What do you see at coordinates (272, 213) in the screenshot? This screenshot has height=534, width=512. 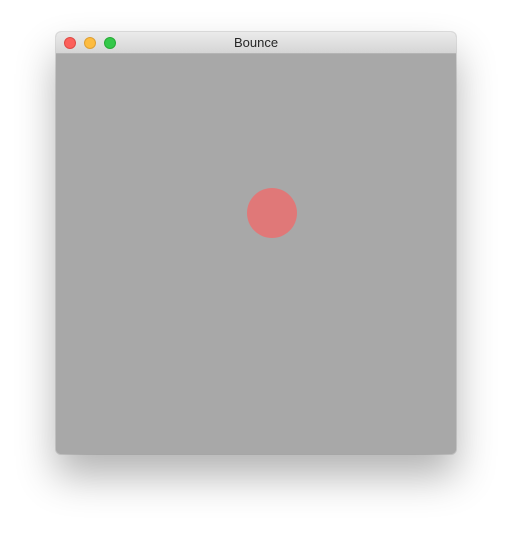 I see `bouncing-ball` at bounding box center [272, 213].